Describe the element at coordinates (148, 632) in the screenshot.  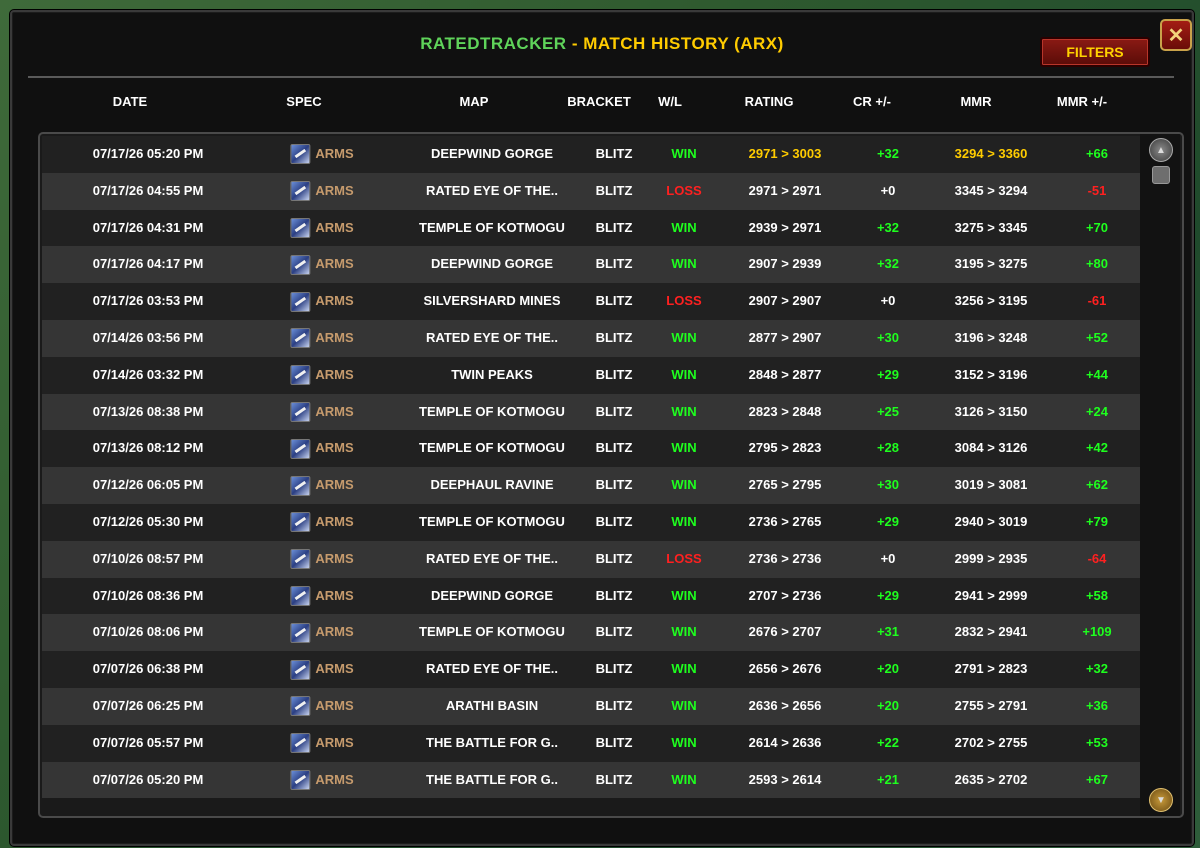
I see `cell-date: 07/10/26 08:06 PM` at that location.